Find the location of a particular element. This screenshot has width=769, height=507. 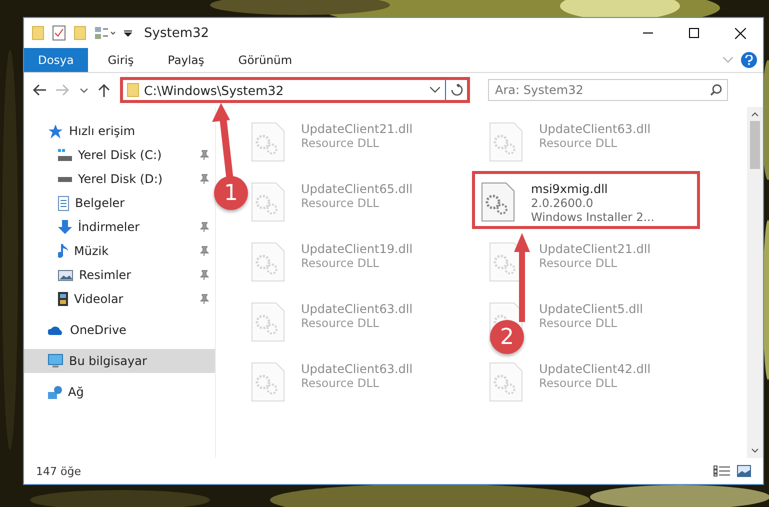

back-button is located at coordinates (39, 90).